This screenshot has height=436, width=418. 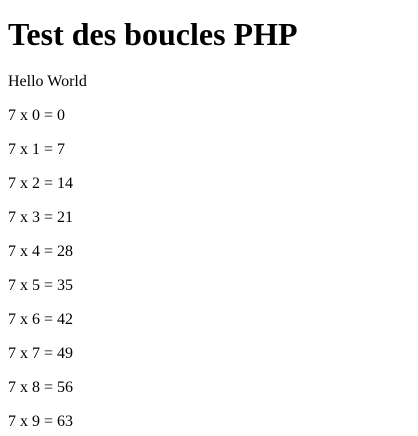 I want to click on multiplication-line: 7 x 9 = 63, so click(x=41, y=421).